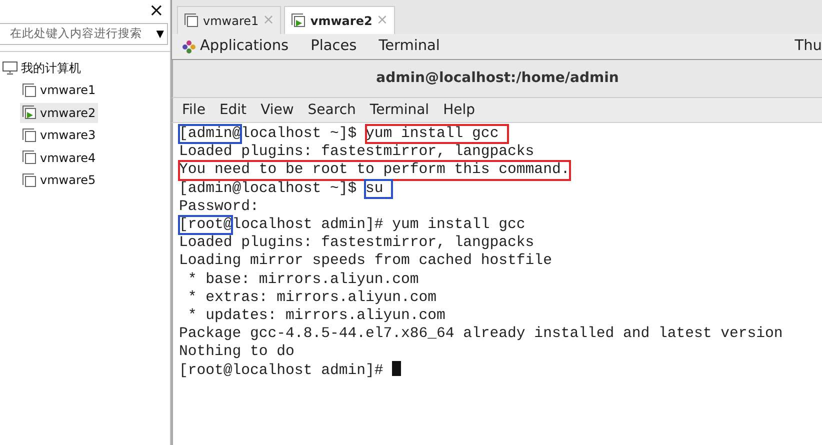 This screenshot has height=445, width=822. I want to click on menu-item: Search, so click(332, 110).